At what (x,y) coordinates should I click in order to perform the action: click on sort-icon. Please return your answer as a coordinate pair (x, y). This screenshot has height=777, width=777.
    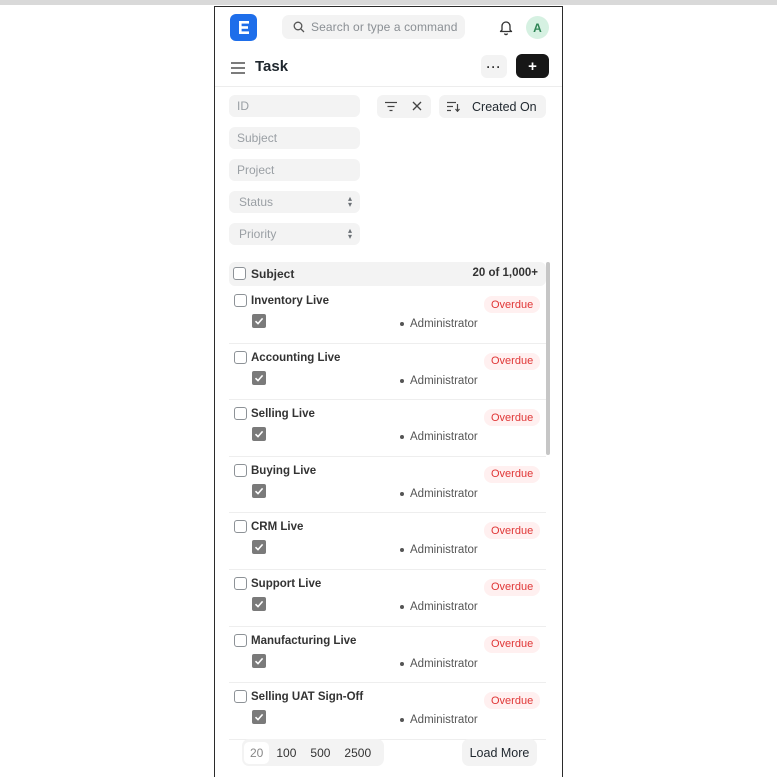
    Looking at the image, I should click on (453, 106).